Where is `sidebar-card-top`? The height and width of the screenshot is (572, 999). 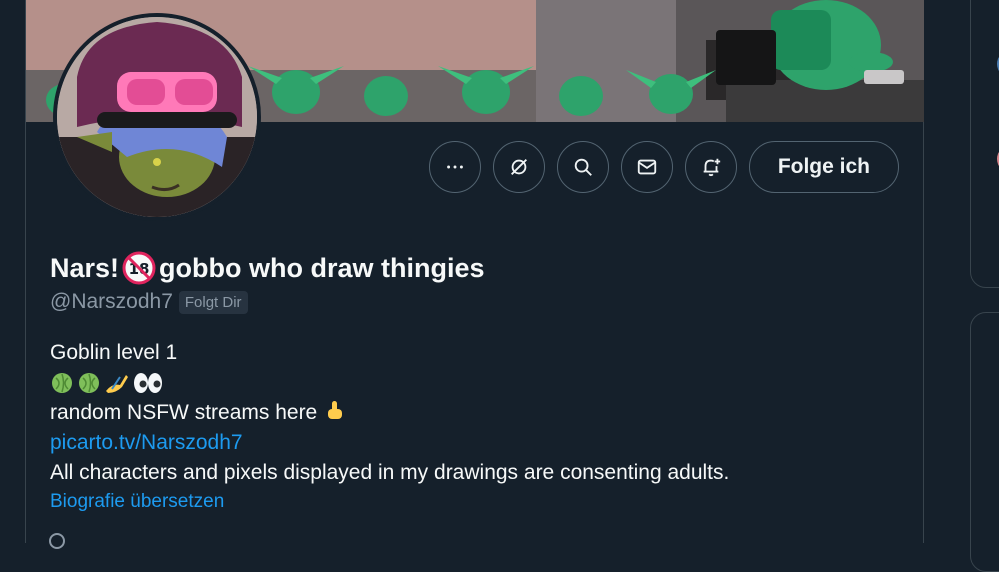 sidebar-card-top is located at coordinates (984, 144).